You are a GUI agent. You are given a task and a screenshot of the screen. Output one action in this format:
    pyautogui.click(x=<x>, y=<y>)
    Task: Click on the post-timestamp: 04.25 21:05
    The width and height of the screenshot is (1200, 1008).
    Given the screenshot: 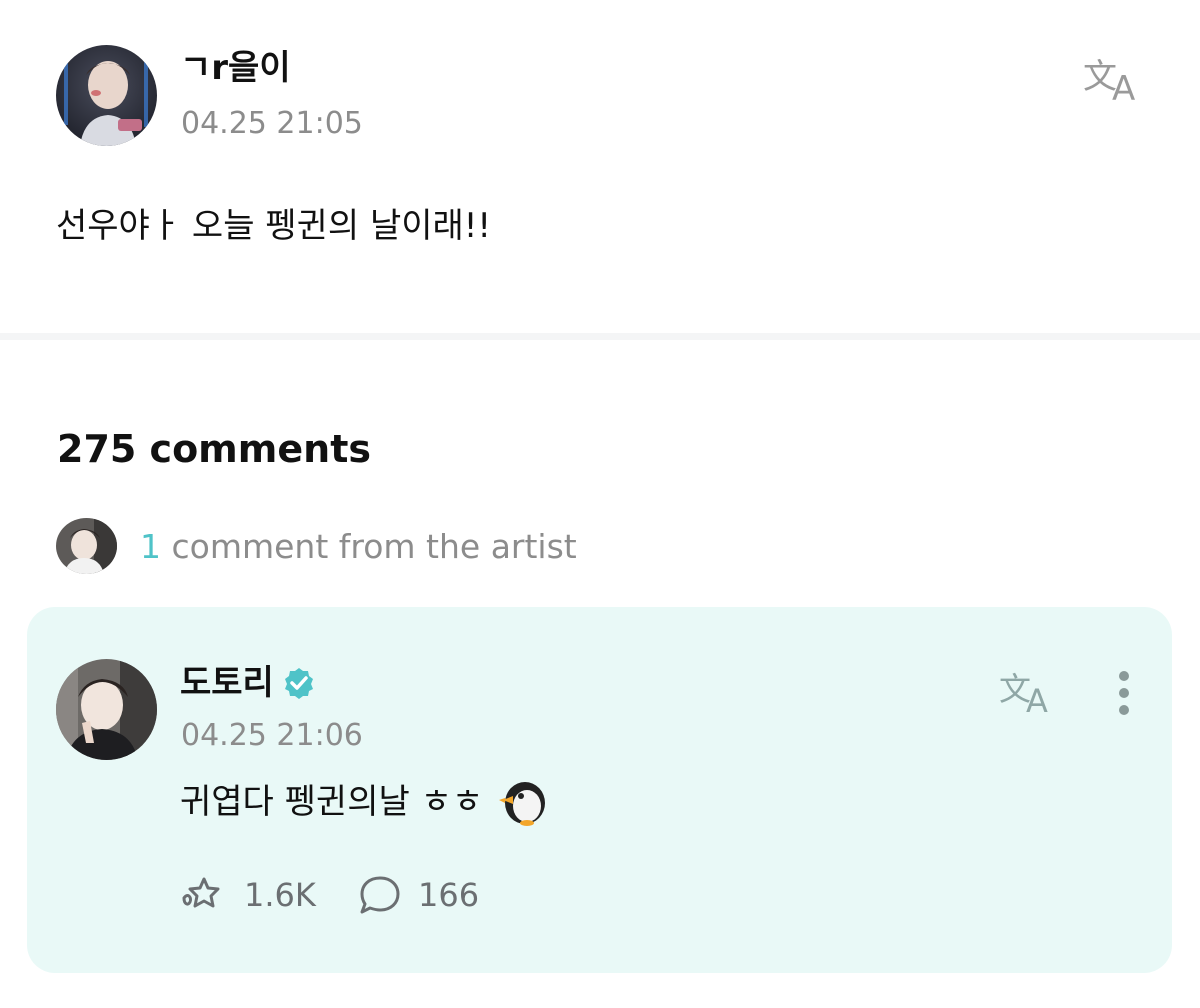 What is the action you would take?
    pyautogui.click(x=272, y=123)
    